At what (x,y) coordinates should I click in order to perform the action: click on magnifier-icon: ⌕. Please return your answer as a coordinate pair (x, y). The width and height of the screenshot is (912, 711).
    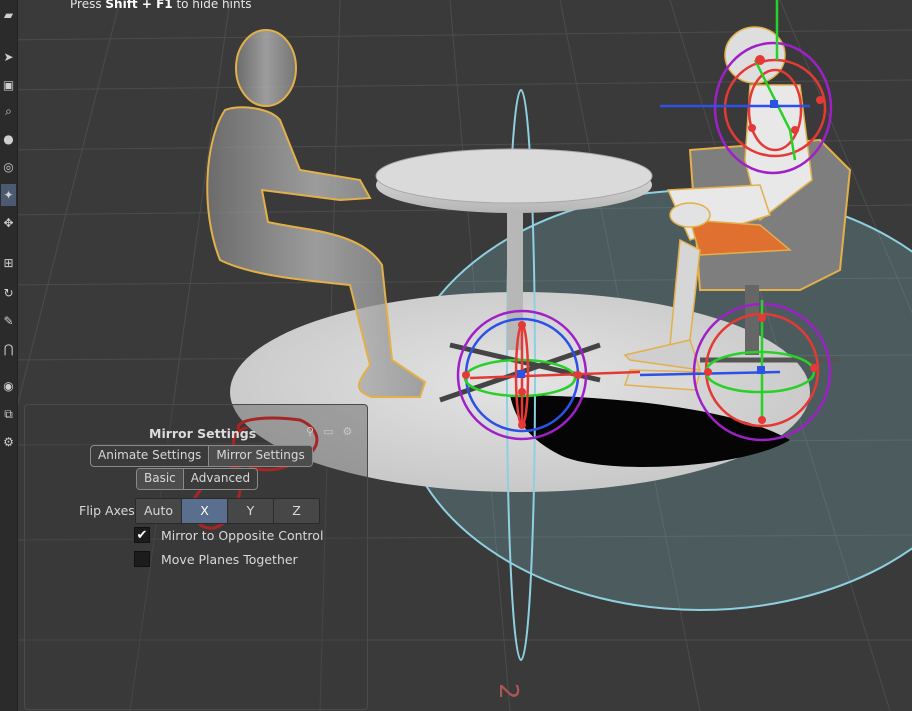
    Looking at the image, I should click on (8, 111).